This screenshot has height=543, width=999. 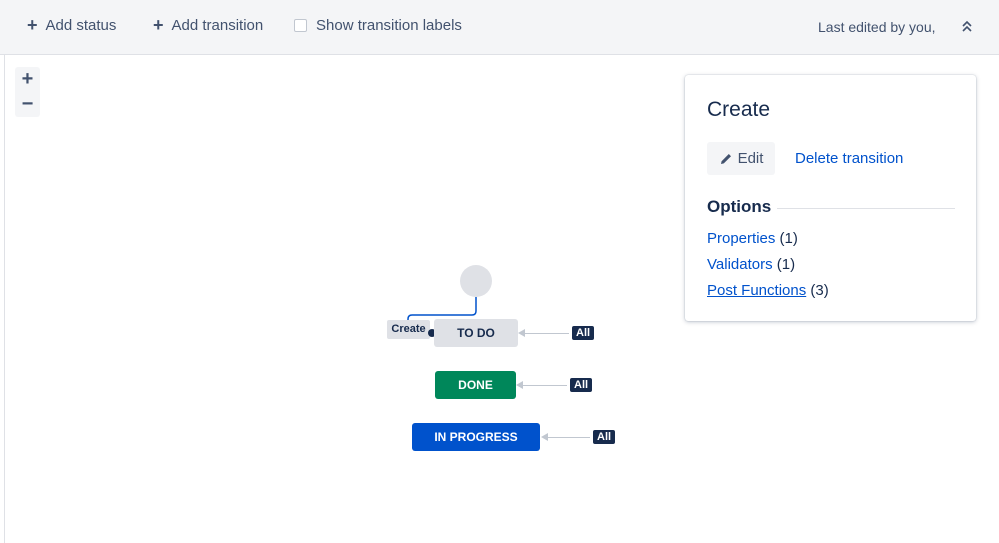 I want to click on options-heading: Options, so click(x=739, y=206).